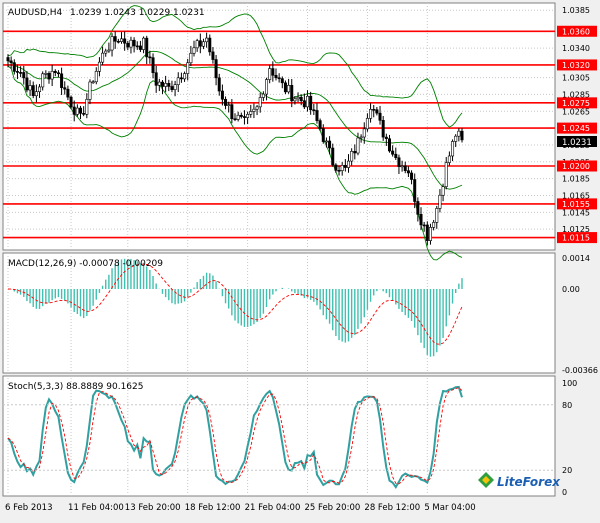 This screenshot has width=600, height=523. I want to click on level-tag-label: 1.0115, so click(576, 238).